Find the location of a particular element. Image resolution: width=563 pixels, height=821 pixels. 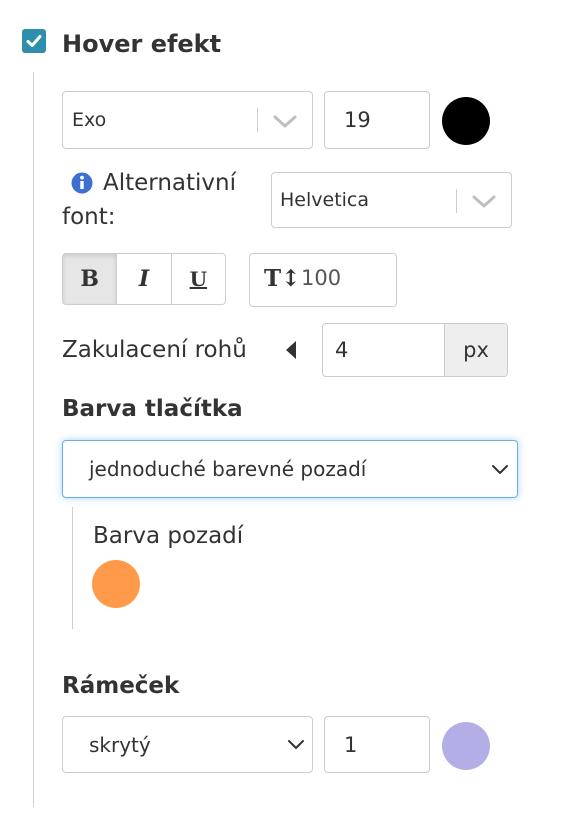

border-style-select: skrytý is located at coordinates (187, 744).